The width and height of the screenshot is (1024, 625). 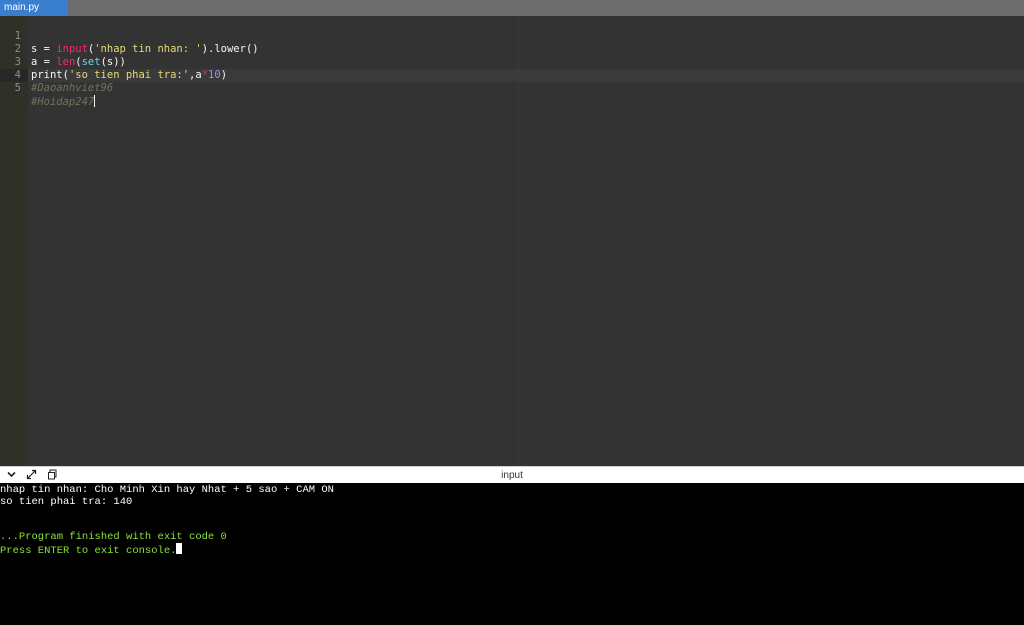 I want to click on code-line: 1 s = input('nhap tin nhan: ').lower(), so click(x=129, y=36).